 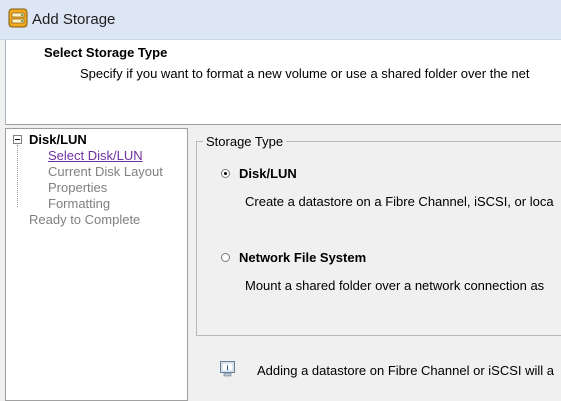 I want to click on svg-text: i, so click(x=228, y=368).